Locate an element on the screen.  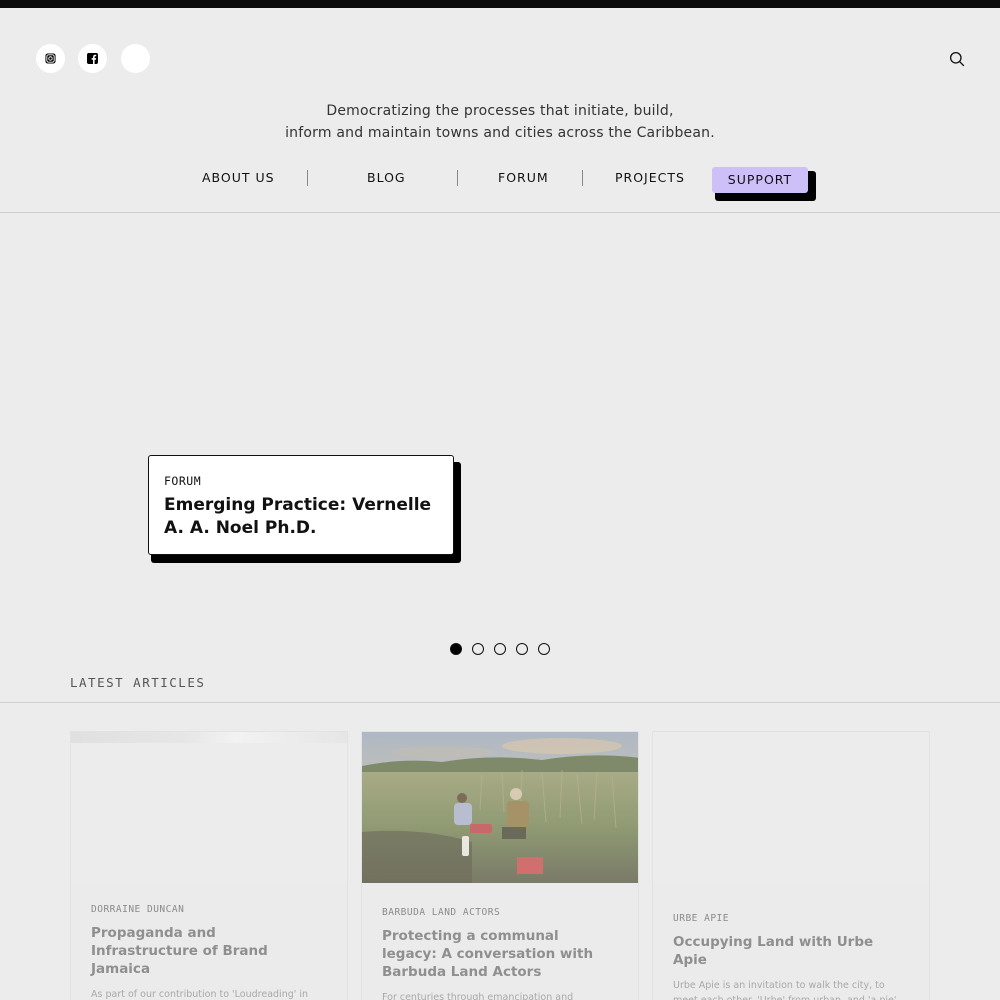
article-title: Occupying Land with Urbe Apie is located at coordinates (791, 951).